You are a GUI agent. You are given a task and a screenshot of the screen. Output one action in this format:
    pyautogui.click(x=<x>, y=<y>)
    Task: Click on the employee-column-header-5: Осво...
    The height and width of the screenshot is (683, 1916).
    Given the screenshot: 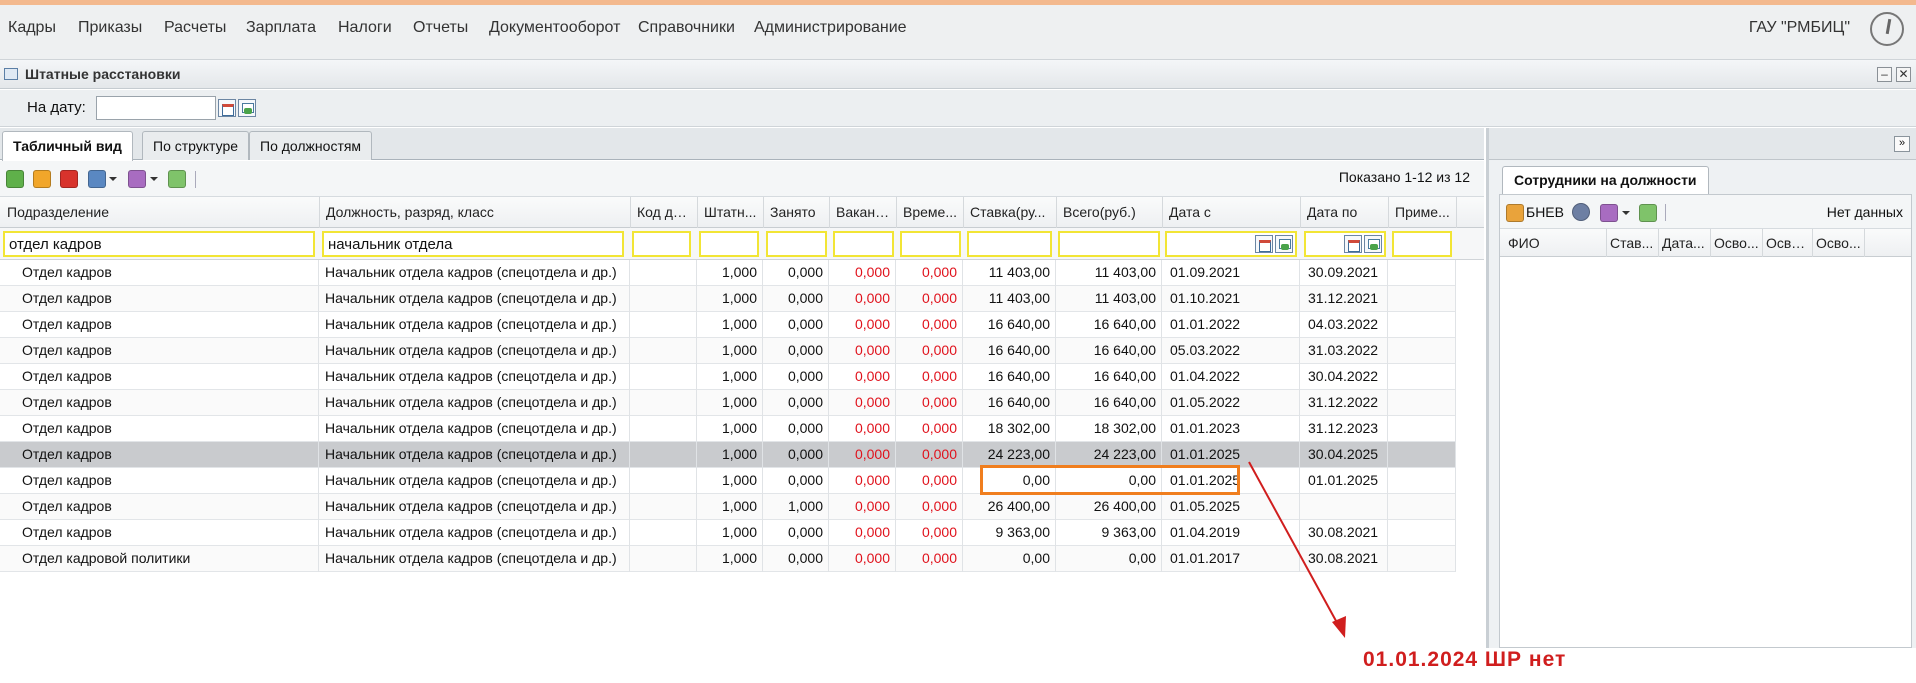 What is the action you would take?
    pyautogui.click(x=1839, y=243)
    